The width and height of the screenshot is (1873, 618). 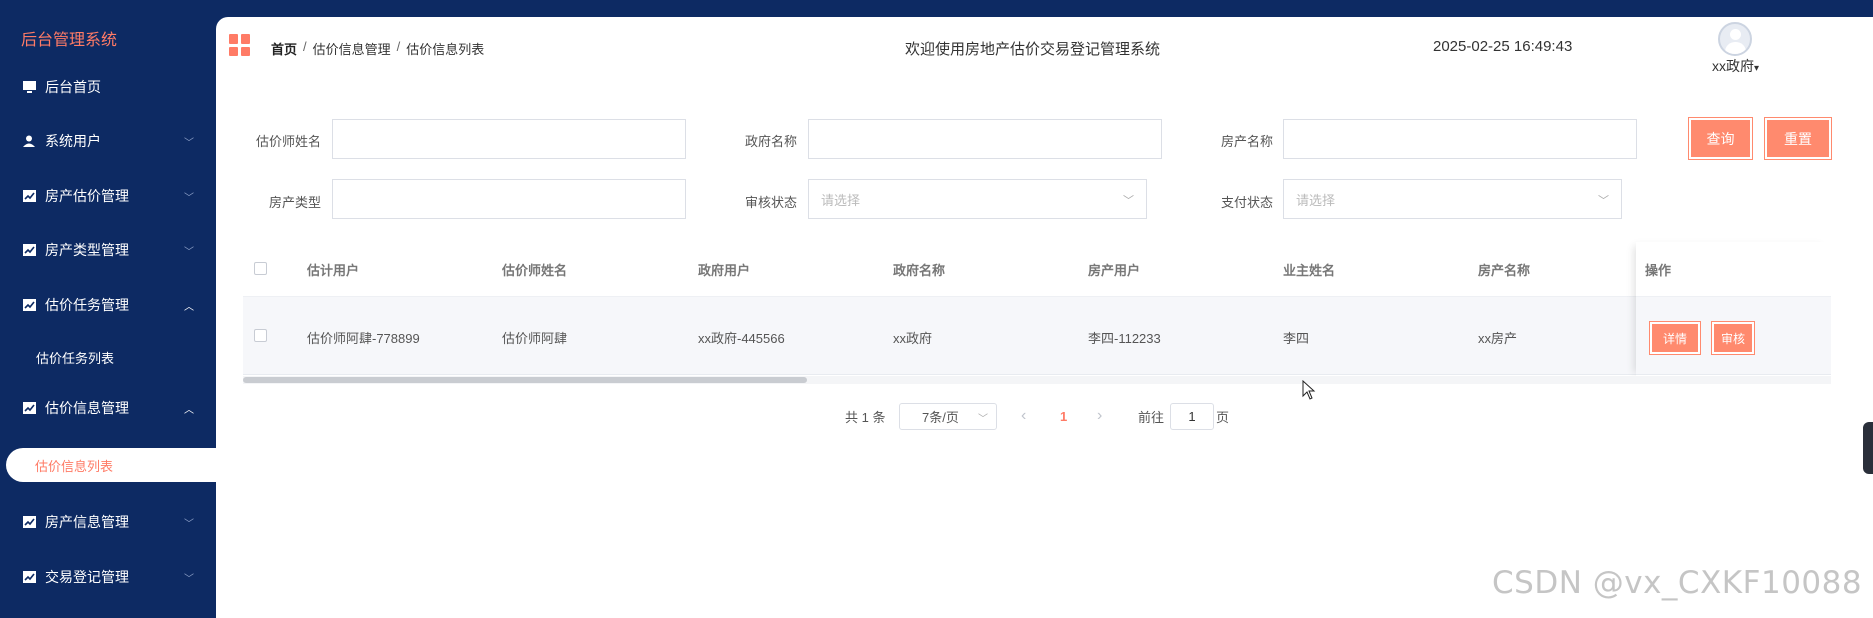 What do you see at coordinates (1868, 448) in the screenshot?
I see `side-handle` at bounding box center [1868, 448].